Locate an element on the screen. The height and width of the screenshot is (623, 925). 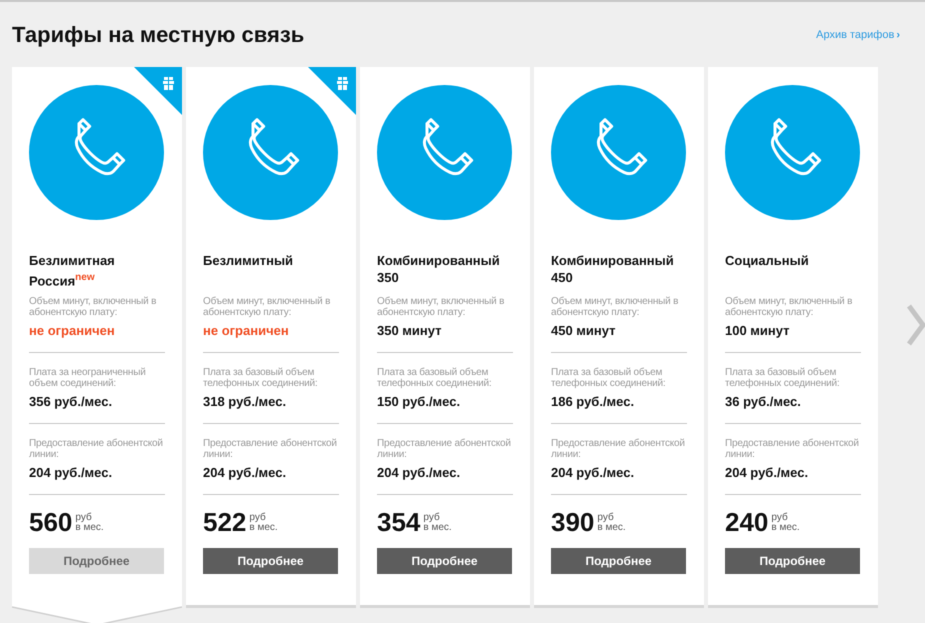
tariff-name: Комбинированный 450 is located at coordinates (613, 269).